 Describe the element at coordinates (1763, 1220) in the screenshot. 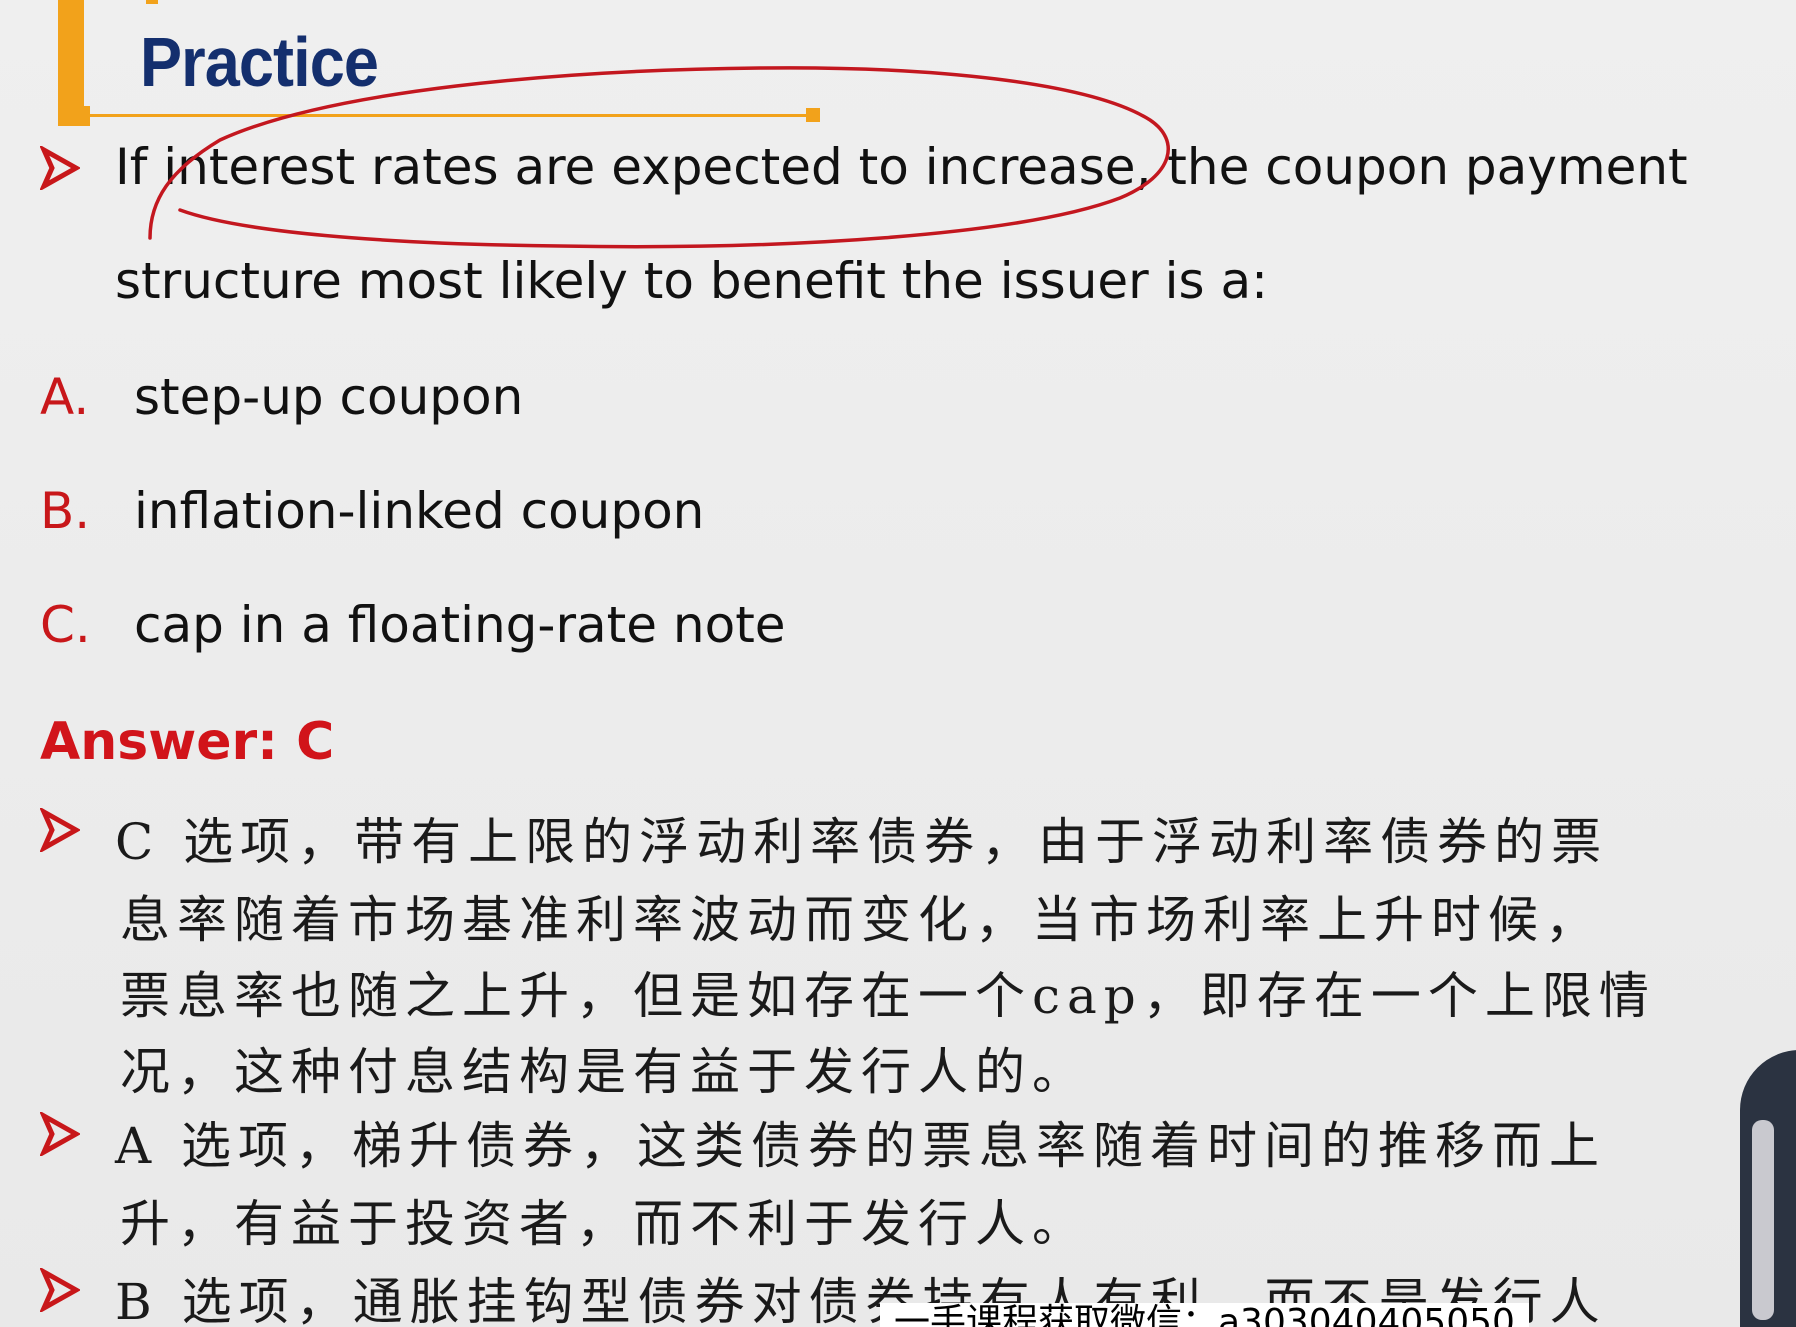

I see `presenter-collar` at that location.